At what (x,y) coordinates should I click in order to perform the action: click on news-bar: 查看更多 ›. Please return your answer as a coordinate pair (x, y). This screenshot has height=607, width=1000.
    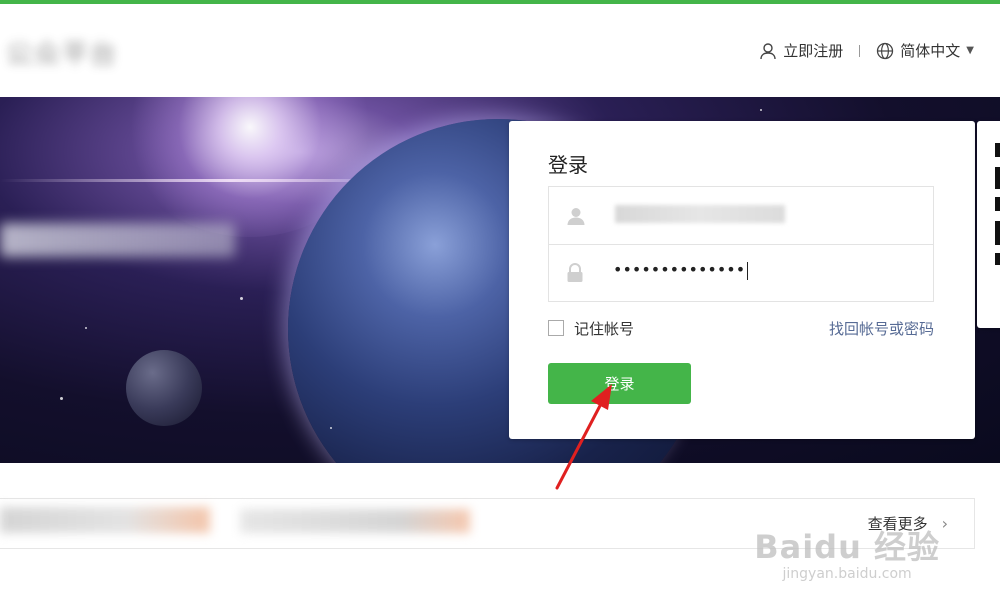
    Looking at the image, I should click on (487, 523).